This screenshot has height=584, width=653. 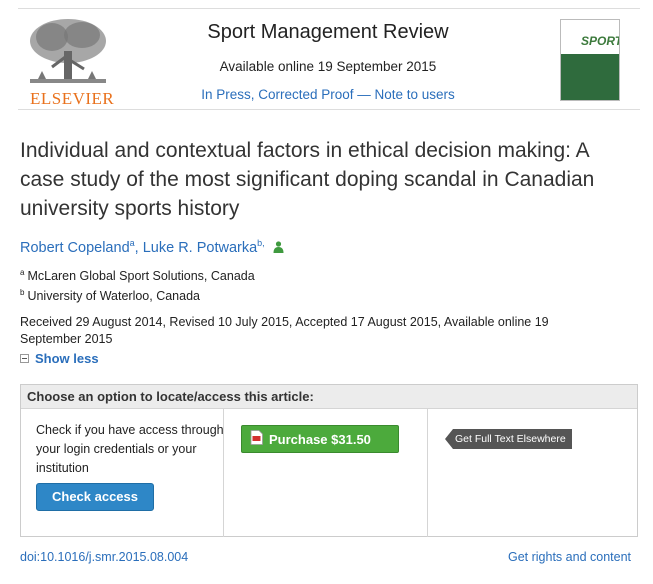 I want to click on elsevier-logo: ELSEVIER, so click(x=68, y=61).